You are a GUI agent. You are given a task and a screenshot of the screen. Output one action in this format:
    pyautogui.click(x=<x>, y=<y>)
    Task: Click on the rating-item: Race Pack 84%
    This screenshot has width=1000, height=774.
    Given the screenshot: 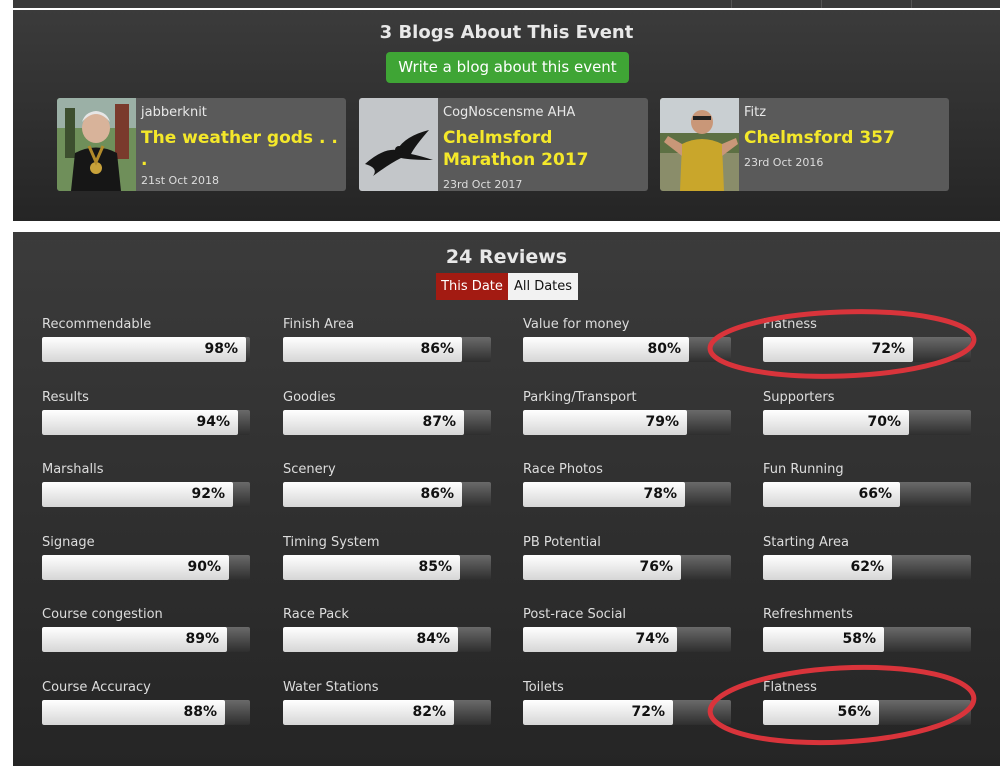 What is the action you would take?
    pyautogui.click(x=388, y=637)
    